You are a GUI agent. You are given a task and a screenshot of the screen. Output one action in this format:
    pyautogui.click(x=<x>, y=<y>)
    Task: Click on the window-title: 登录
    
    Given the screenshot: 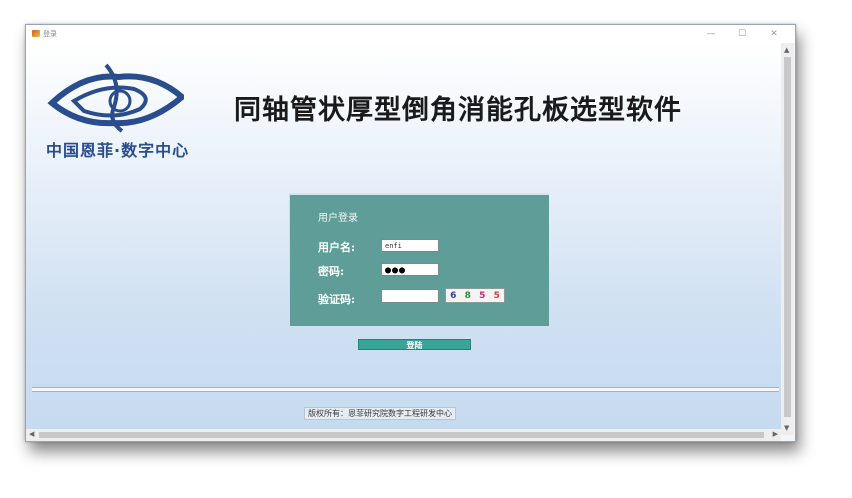 What is the action you would take?
    pyautogui.click(x=50, y=34)
    